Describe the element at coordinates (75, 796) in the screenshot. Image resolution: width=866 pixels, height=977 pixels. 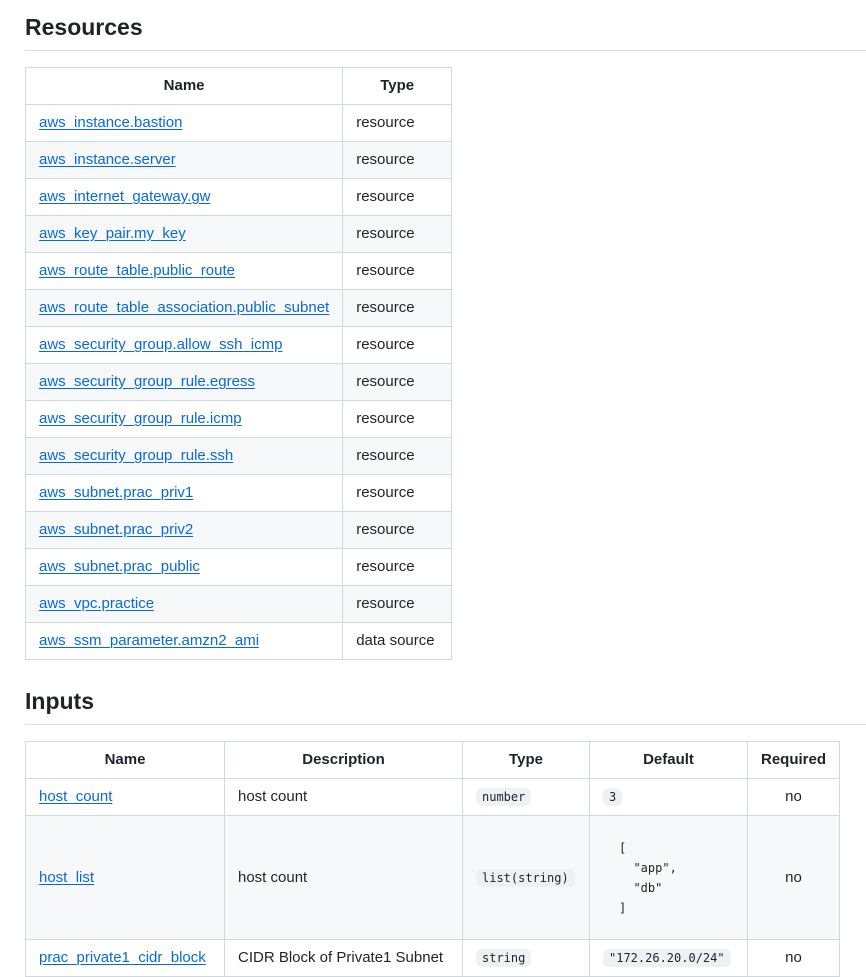
I see `input-link: host_count` at that location.